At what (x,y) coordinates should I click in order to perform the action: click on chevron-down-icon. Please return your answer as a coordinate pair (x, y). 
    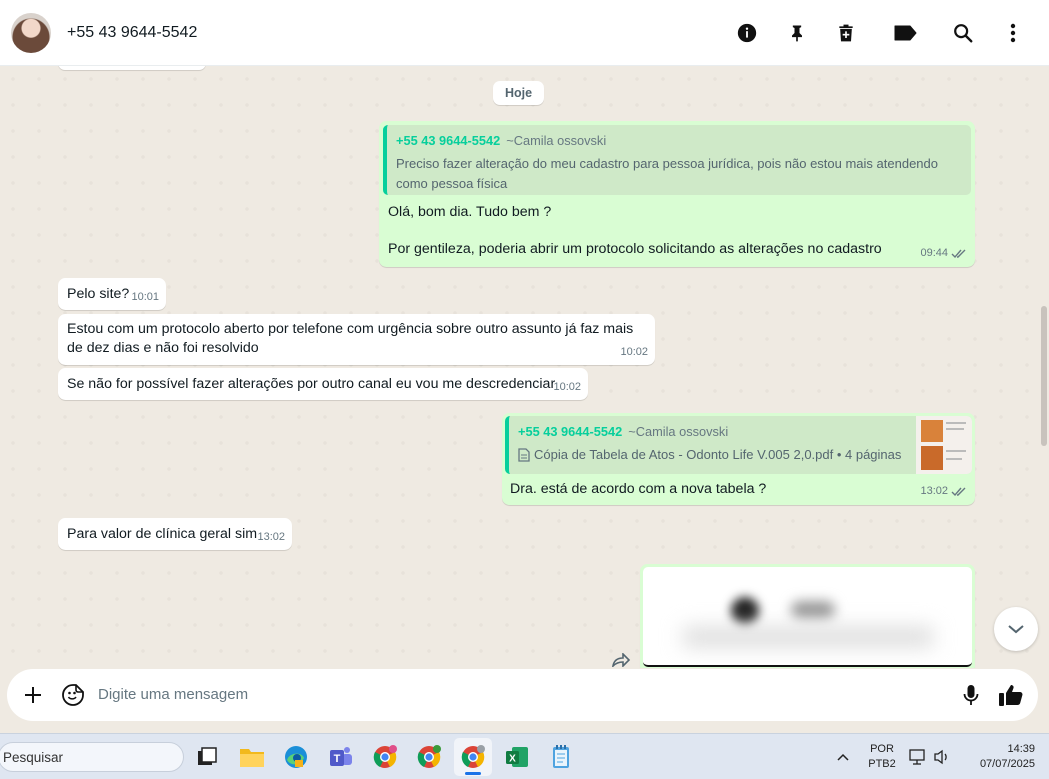
    Looking at the image, I should click on (1016, 629).